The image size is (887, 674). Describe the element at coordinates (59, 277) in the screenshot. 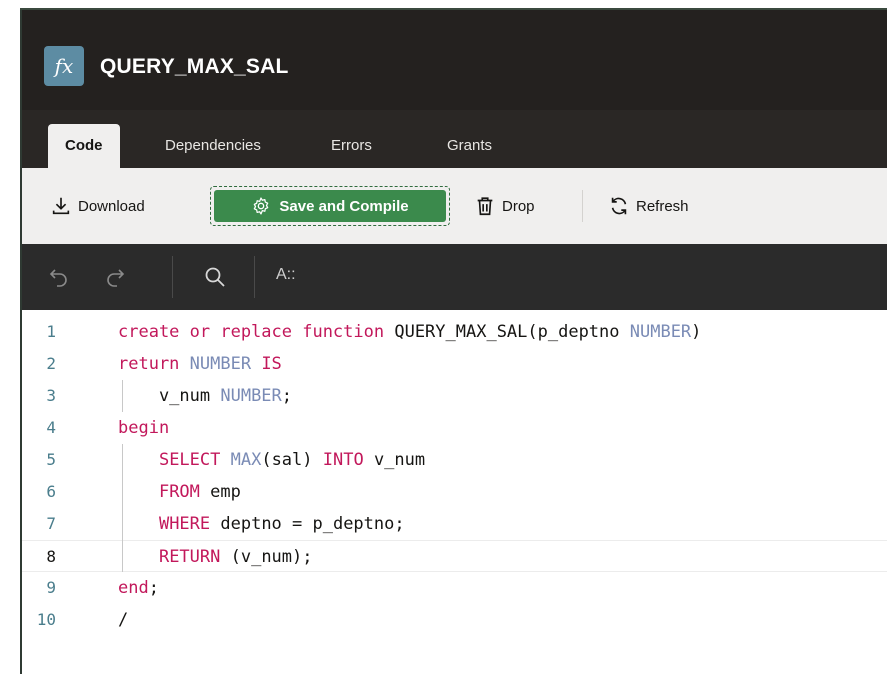

I see `undo-icon` at that location.